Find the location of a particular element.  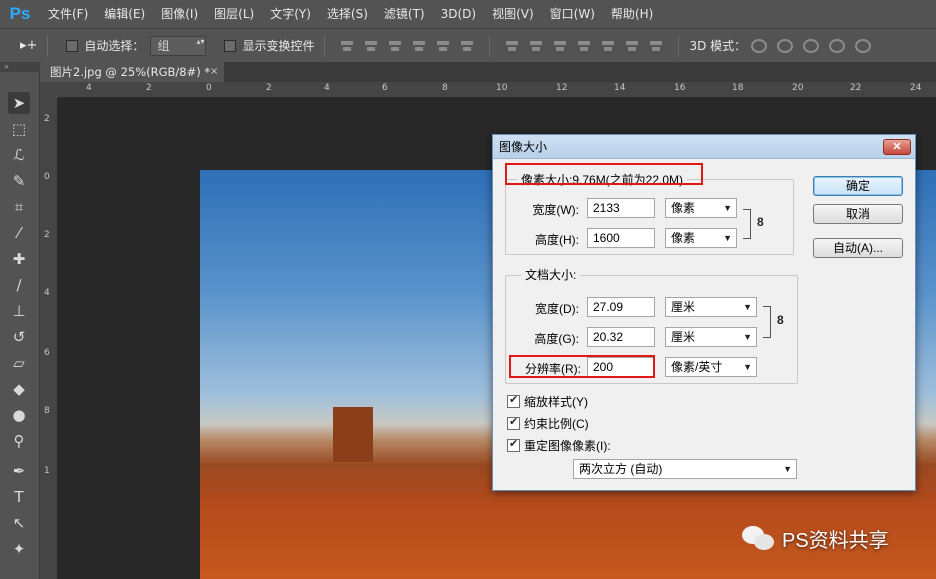

resample-image-checkbox-row: 重定图像像素(I): is located at coordinates (559, 445).